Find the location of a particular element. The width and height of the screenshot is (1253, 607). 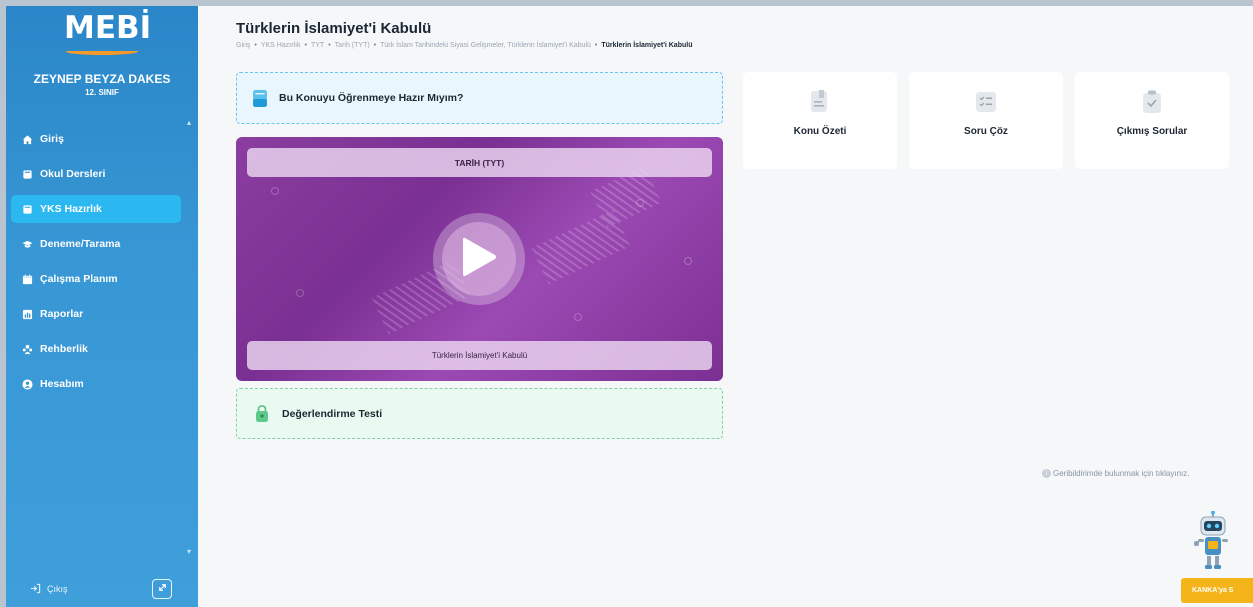

readiness-label: Bu Konuyu Öğrenmeye Hazır Mıyım? is located at coordinates (371, 98).